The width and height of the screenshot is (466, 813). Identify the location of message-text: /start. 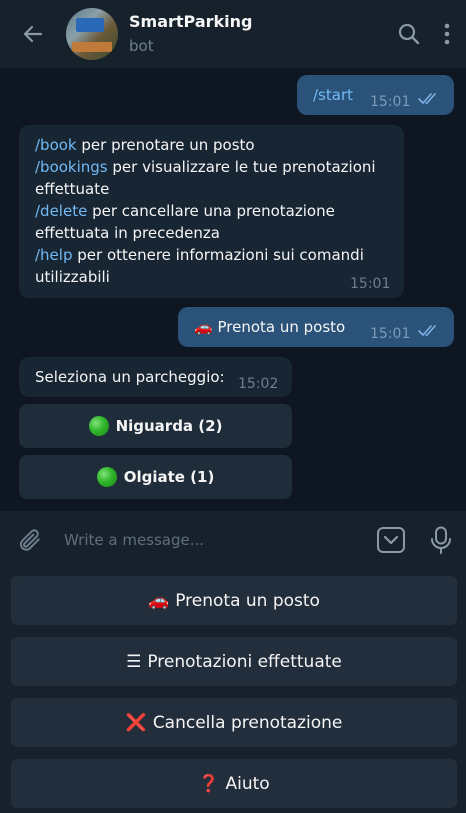
(333, 95).